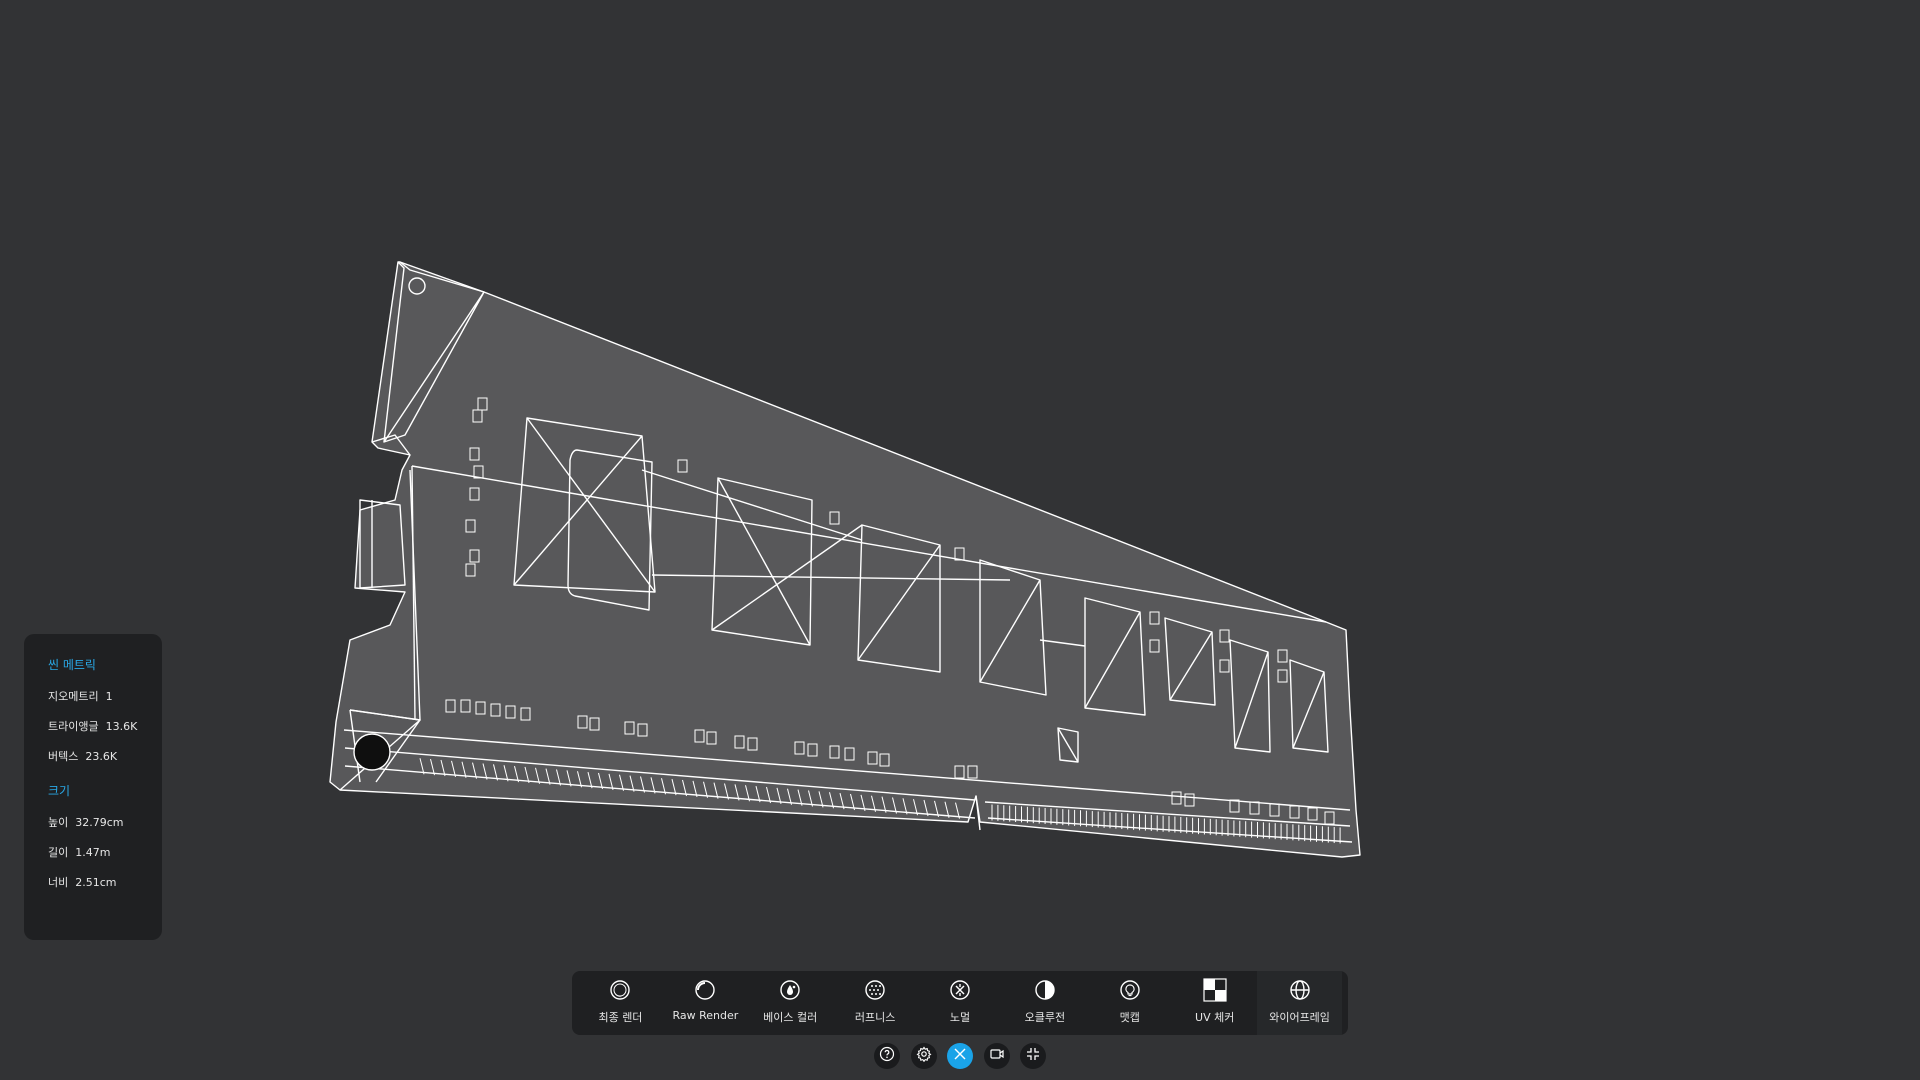 This screenshot has height=1080, width=1920. I want to click on triangles-label: 트라이앵글, so click(73, 726).